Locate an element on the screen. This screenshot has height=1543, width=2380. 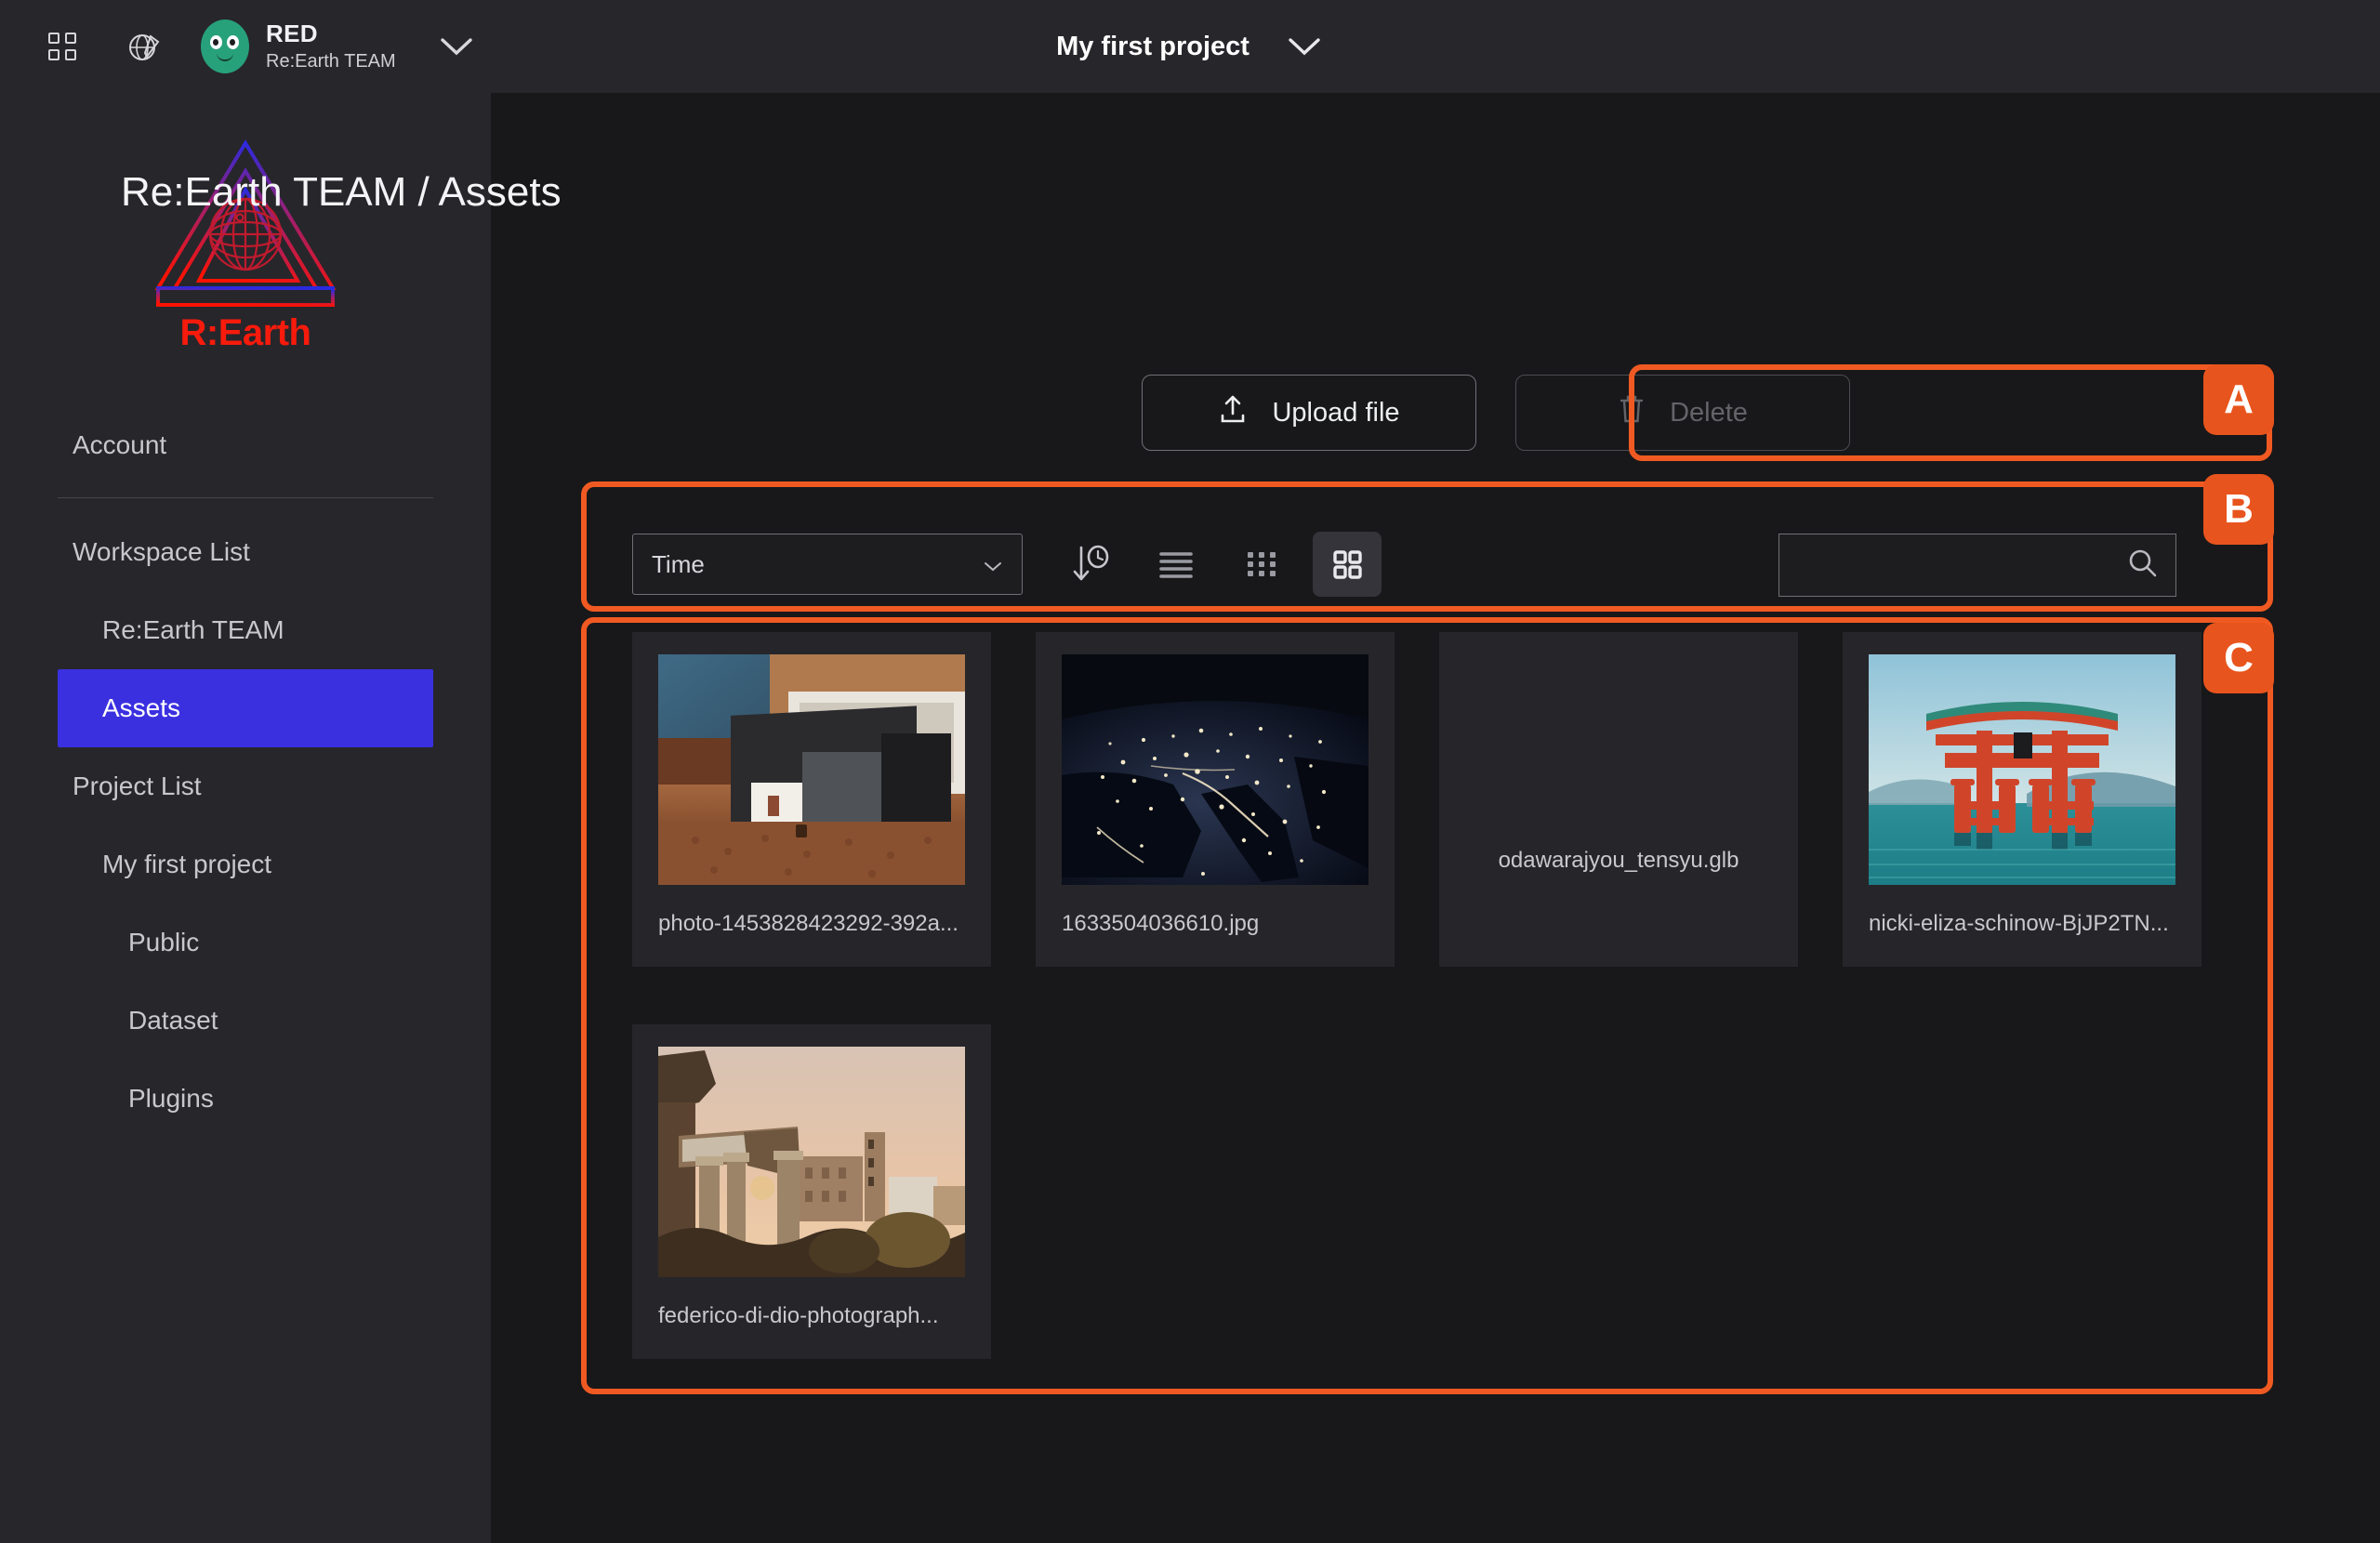
sidebar-item-dataset: Dataset is located at coordinates (245, 1021).